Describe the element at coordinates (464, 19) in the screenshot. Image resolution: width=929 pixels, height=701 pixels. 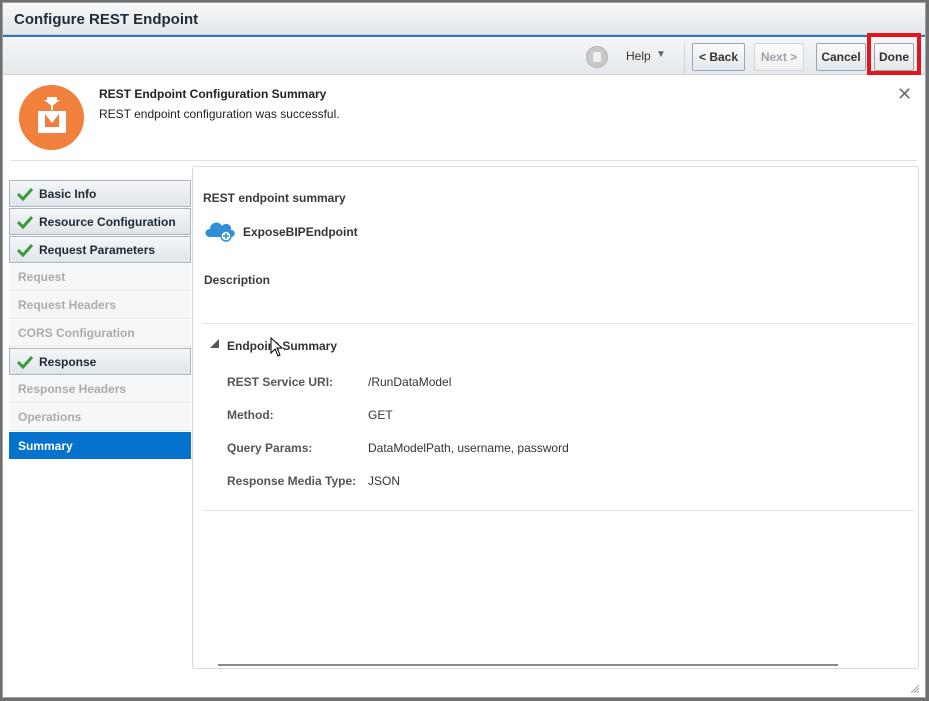
I see `dialog-titlebar: Configure REST Endpoint` at that location.